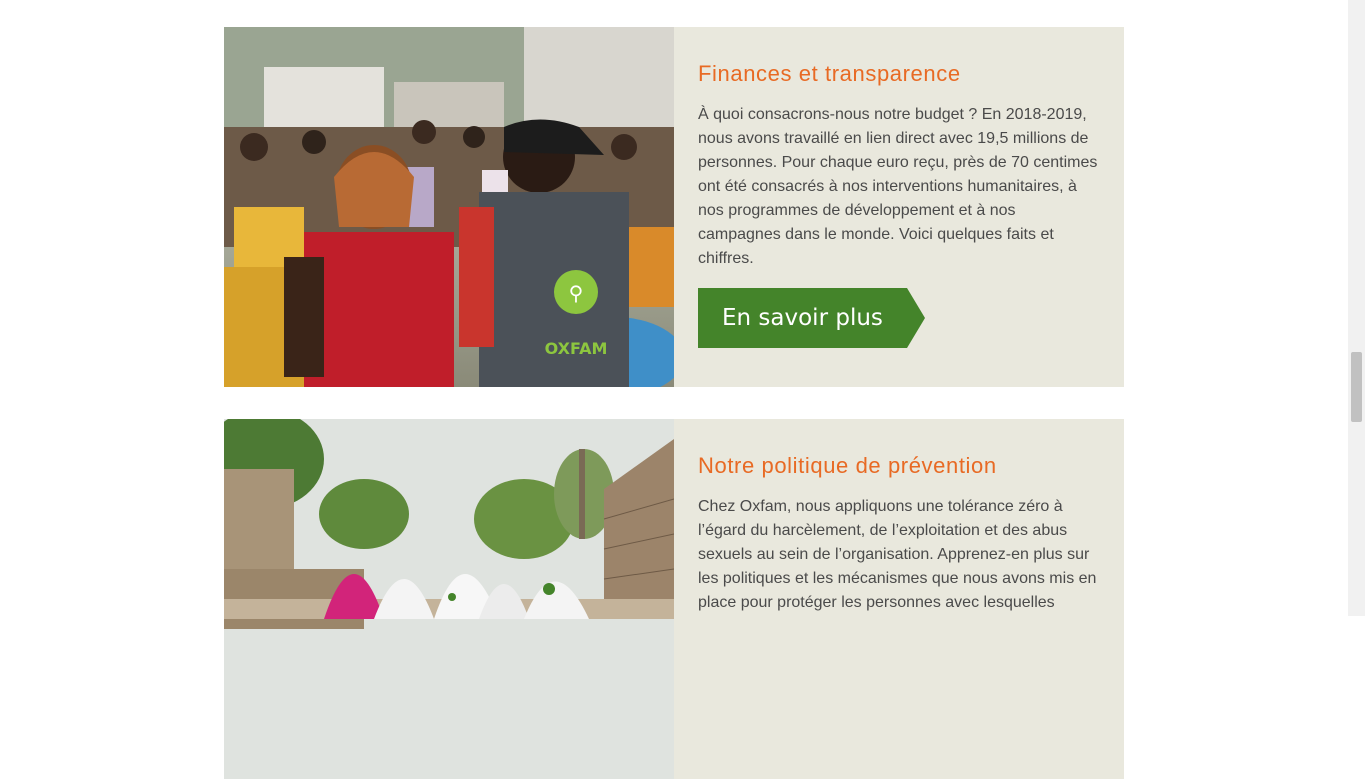  Describe the element at coordinates (811, 318) in the screenshot. I see `learn-more-button: En savoir plus` at that location.